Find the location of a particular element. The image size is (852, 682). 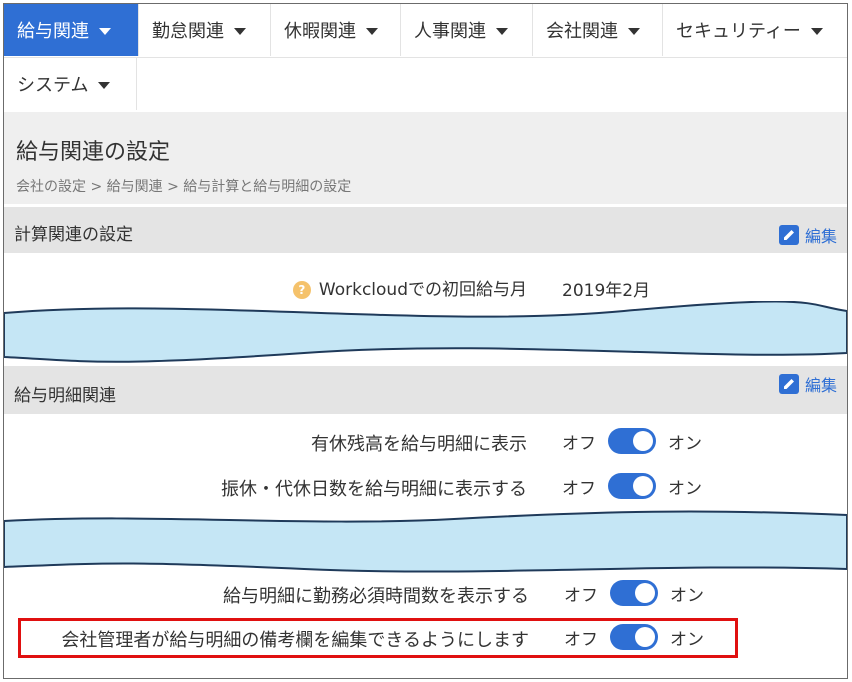

setting-value: 2019年2月 is located at coordinates (606, 291).